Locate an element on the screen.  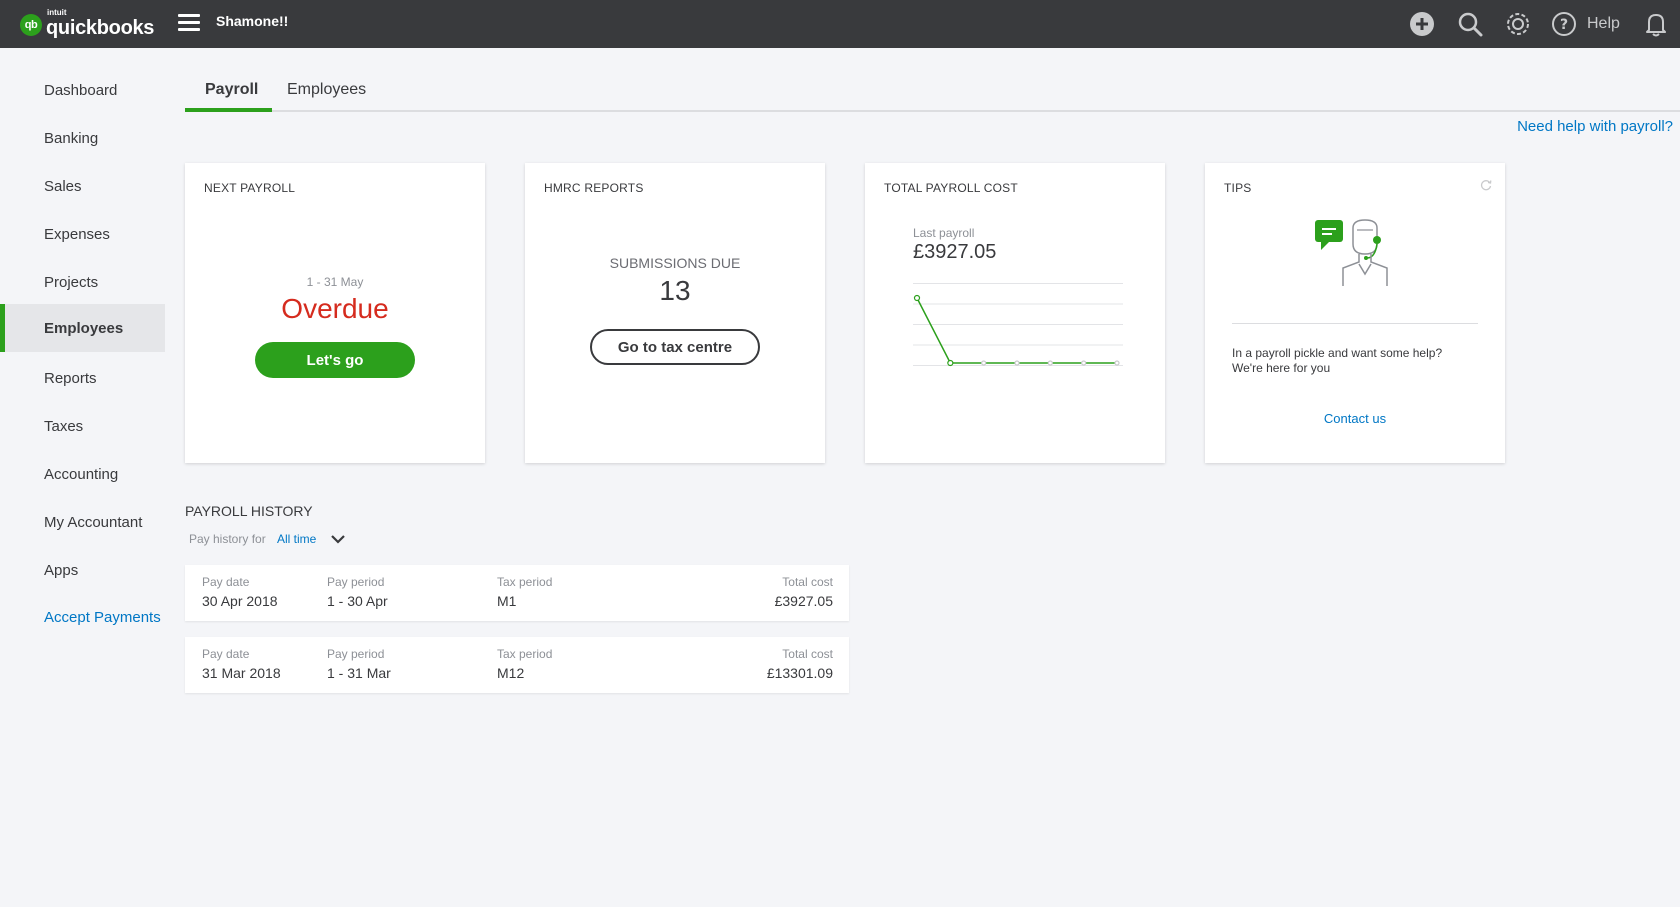
lets-go-button: Let's go is located at coordinates (335, 360).